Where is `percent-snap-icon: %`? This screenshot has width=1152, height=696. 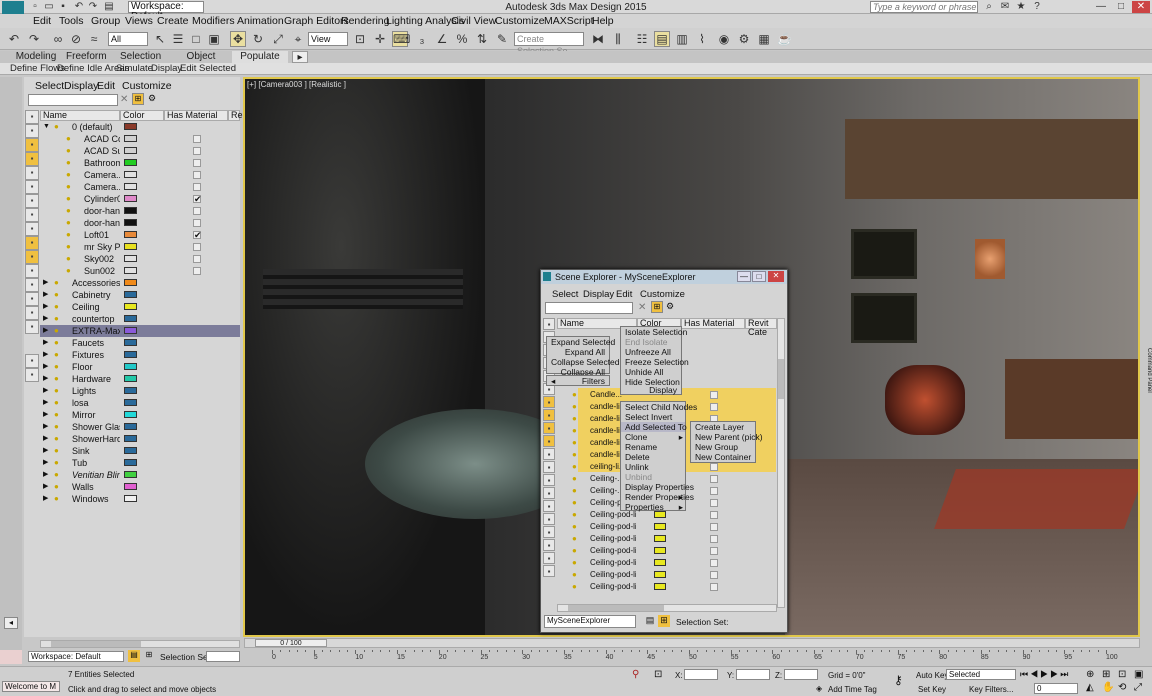 percent-snap-icon: % is located at coordinates (462, 39).